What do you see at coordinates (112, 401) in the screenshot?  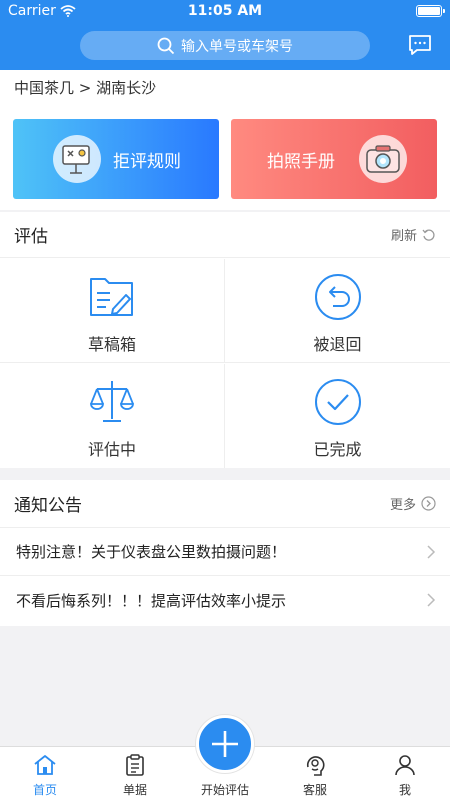 I see `scale-icon` at bounding box center [112, 401].